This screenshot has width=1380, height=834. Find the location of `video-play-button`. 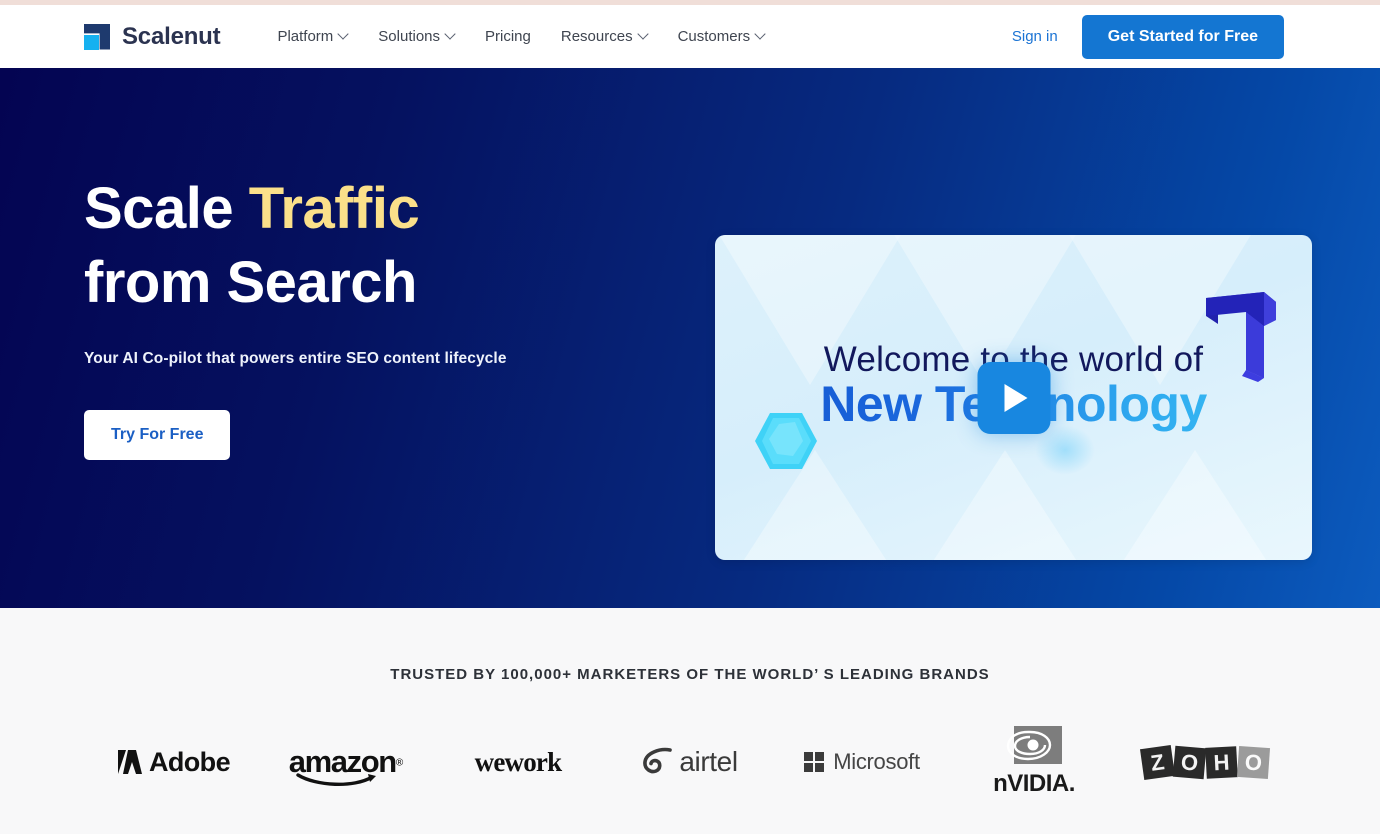

video-play-button is located at coordinates (1013, 397).